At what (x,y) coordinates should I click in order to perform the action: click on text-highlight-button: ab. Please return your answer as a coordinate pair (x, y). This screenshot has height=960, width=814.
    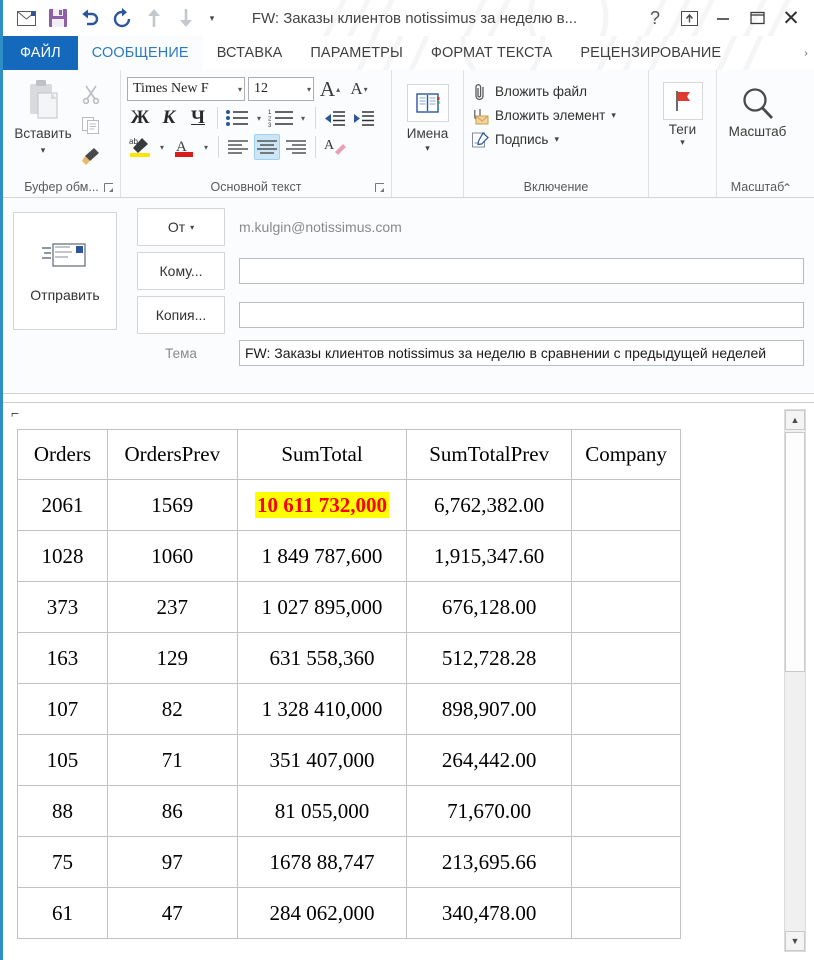
    Looking at the image, I should click on (140, 147).